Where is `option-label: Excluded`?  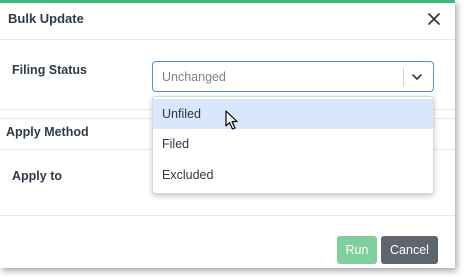 option-label: Excluded is located at coordinates (188, 175).